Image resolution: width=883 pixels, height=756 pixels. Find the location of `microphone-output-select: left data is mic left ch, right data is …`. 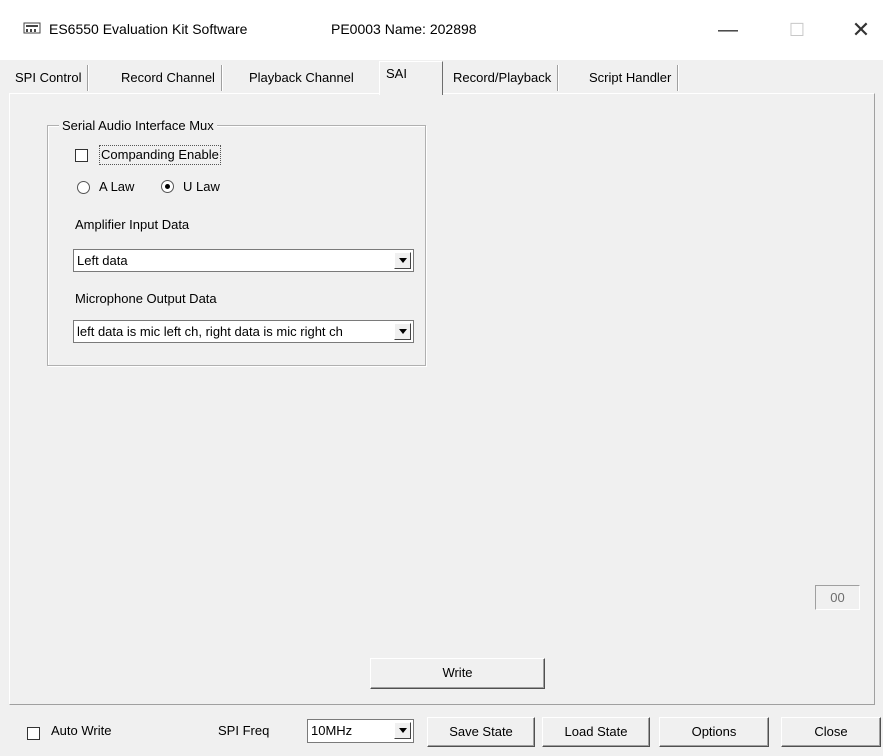

microphone-output-select: left data is mic left ch, right data is … is located at coordinates (243, 331).